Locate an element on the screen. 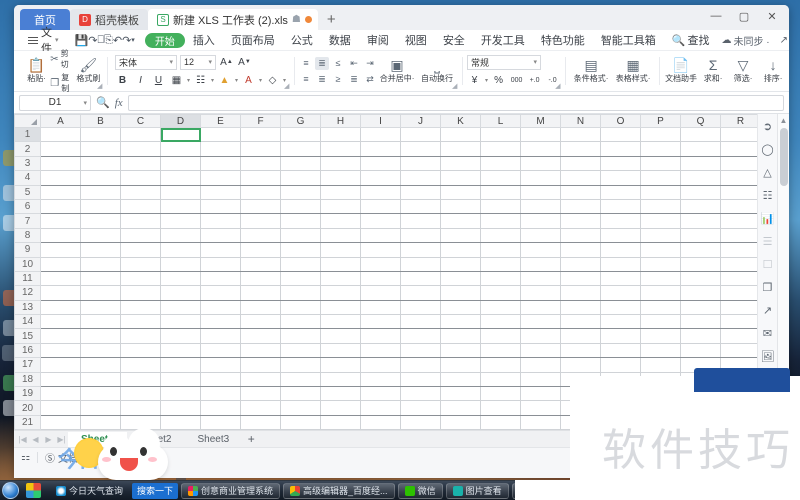  cell-D16 is located at coordinates (180, 350).